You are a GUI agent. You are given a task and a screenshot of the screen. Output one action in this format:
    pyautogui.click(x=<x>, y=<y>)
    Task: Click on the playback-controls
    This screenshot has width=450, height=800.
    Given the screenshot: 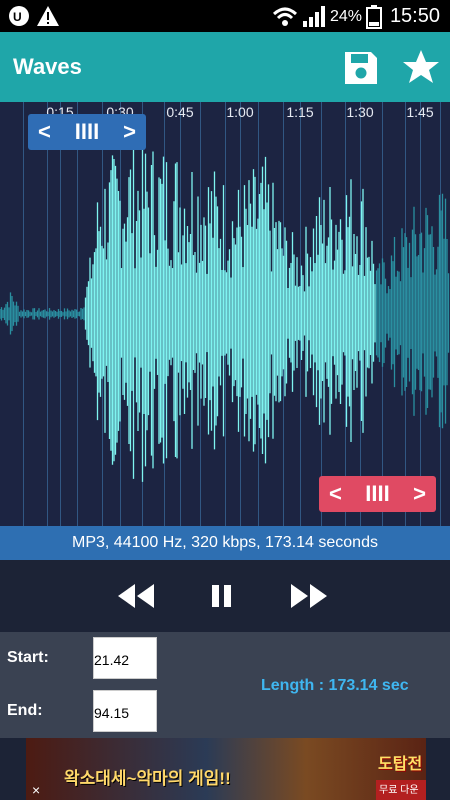 What is the action you would take?
    pyautogui.click(x=225, y=596)
    